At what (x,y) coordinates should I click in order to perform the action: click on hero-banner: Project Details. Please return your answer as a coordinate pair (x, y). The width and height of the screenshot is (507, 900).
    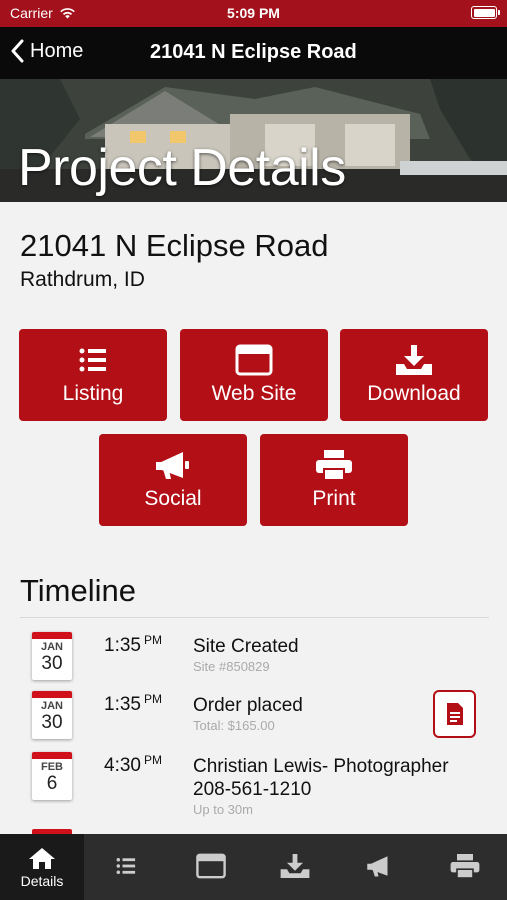
    Looking at the image, I should click on (253, 140).